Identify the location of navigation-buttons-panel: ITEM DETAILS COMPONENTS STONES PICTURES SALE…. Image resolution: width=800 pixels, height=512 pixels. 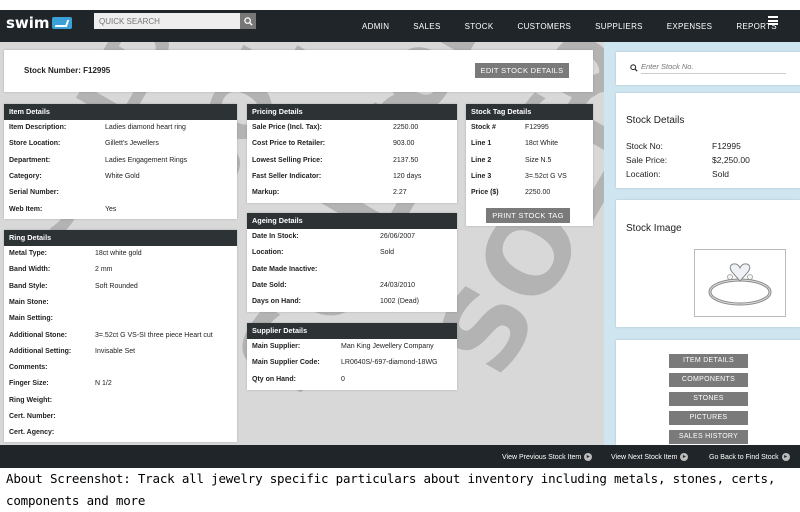
(708, 392).